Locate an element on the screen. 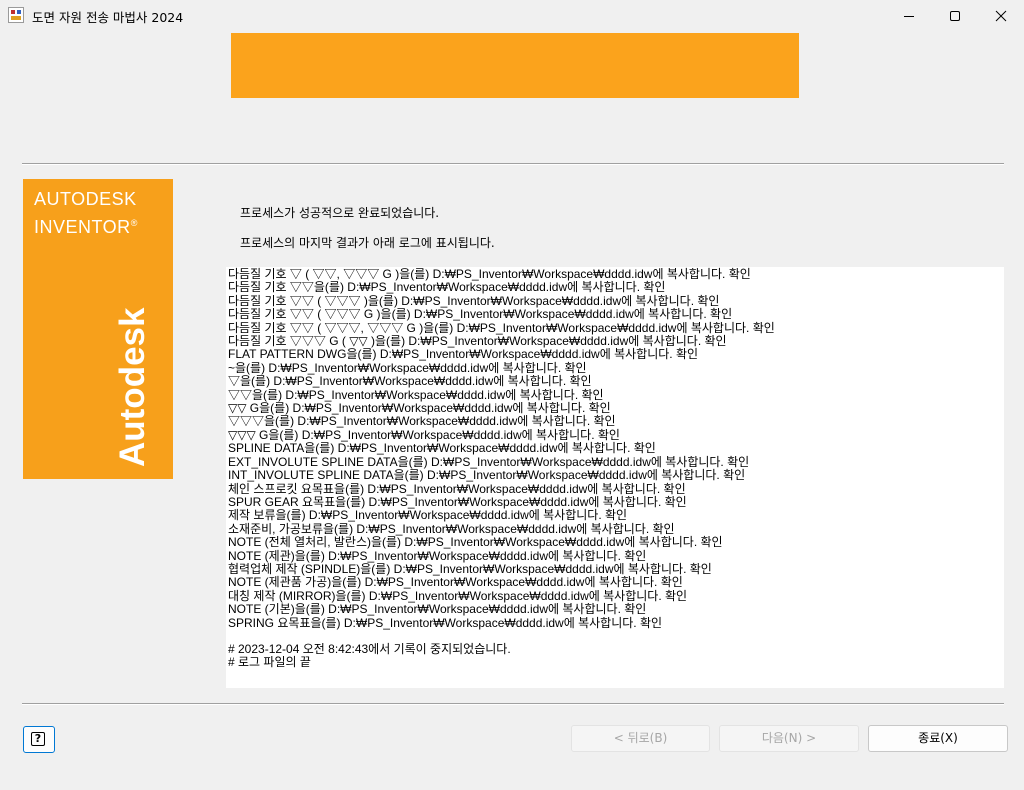  help-button: ? is located at coordinates (39, 739).